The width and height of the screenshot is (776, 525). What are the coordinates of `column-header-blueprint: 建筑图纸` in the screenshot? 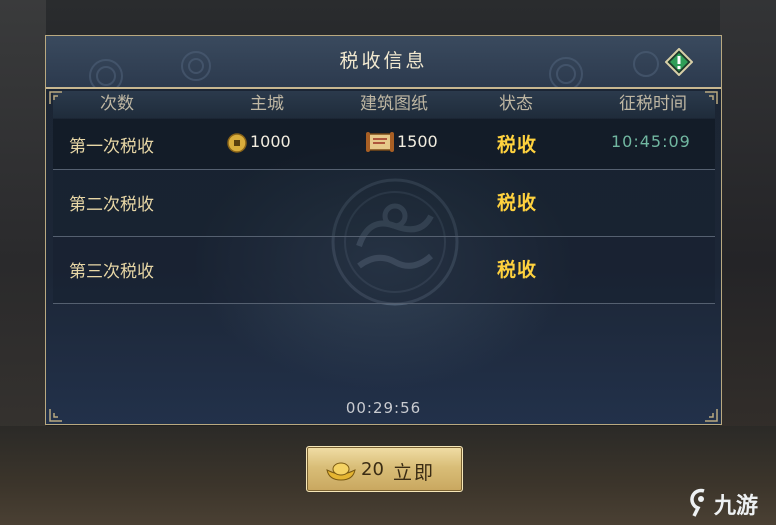 It's located at (394, 104).